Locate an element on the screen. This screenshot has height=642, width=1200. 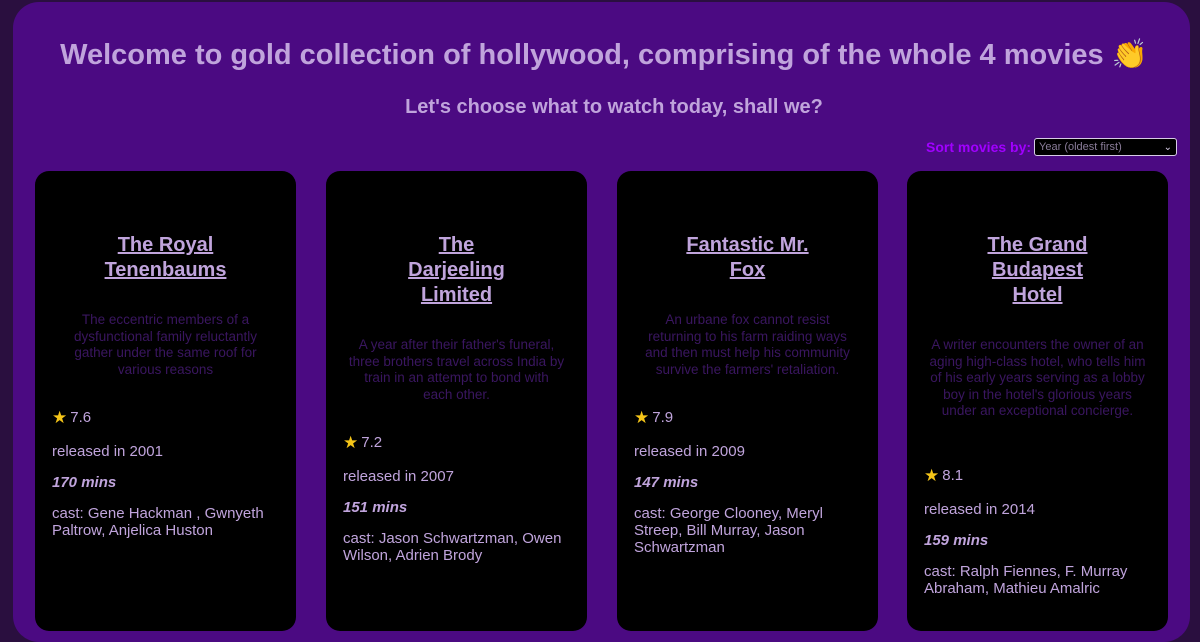
movie-title-line: Fantastic Mr. is located at coordinates (747, 245).